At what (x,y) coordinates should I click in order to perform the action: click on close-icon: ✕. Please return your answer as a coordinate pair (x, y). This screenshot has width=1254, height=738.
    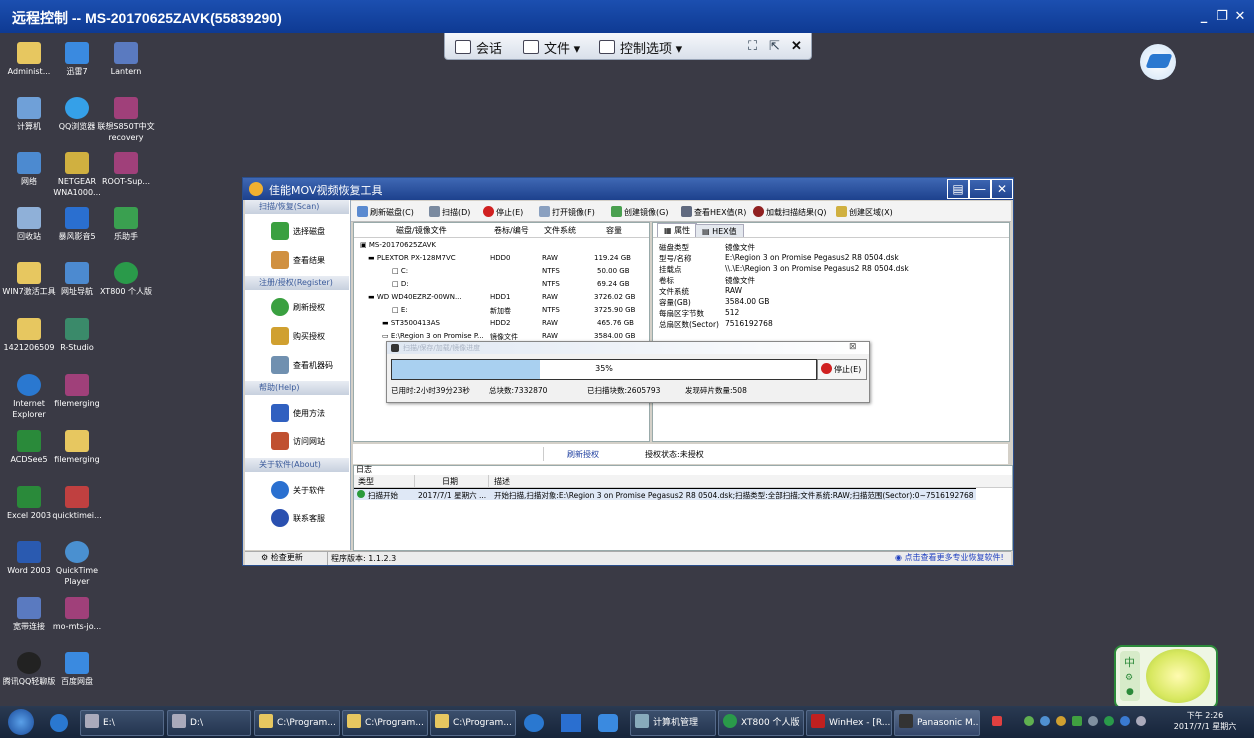
    Looking at the image, I should click on (1240, 17).